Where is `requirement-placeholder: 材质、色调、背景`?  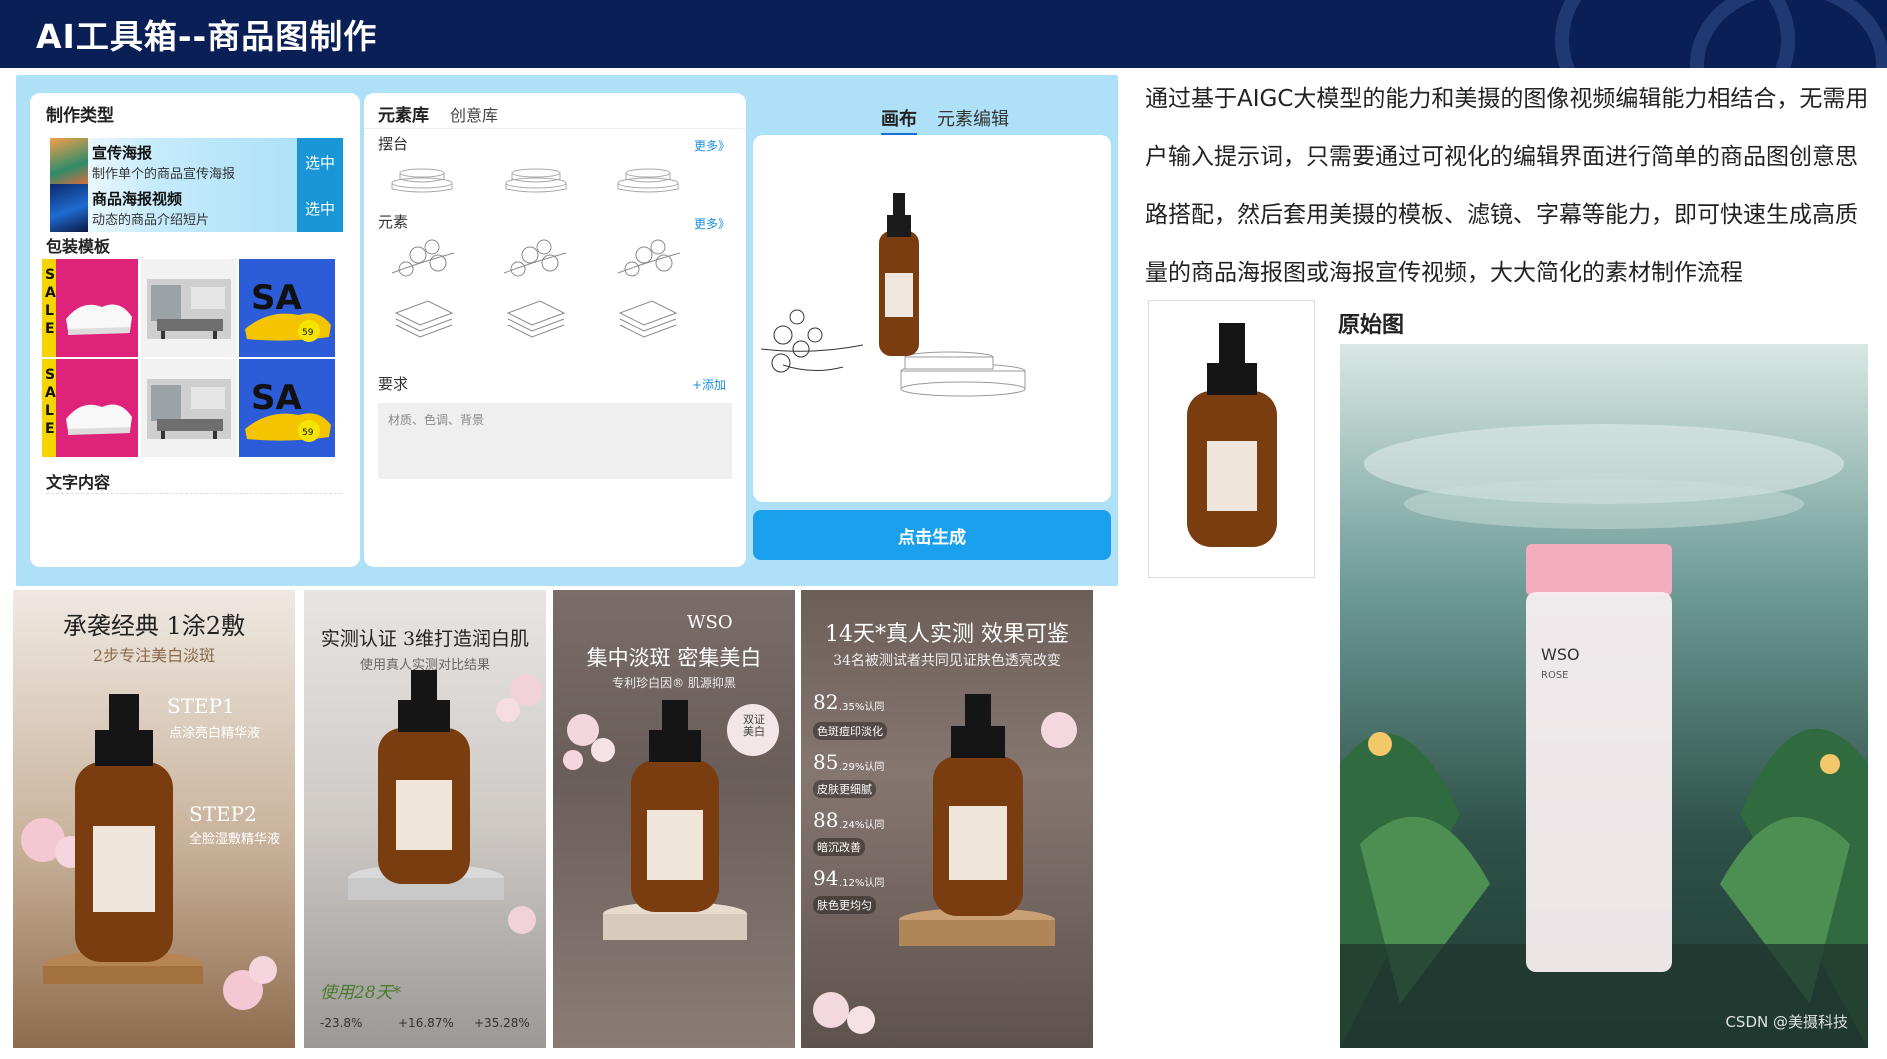 requirement-placeholder: 材质、色调、背景 is located at coordinates (436, 420).